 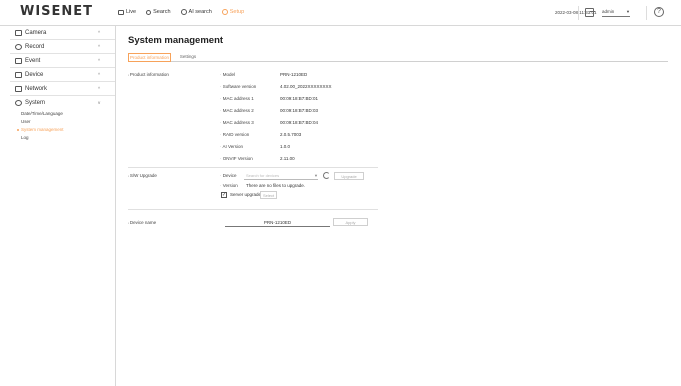 What do you see at coordinates (326, 175) in the screenshot?
I see `refresh-icon` at bounding box center [326, 175].